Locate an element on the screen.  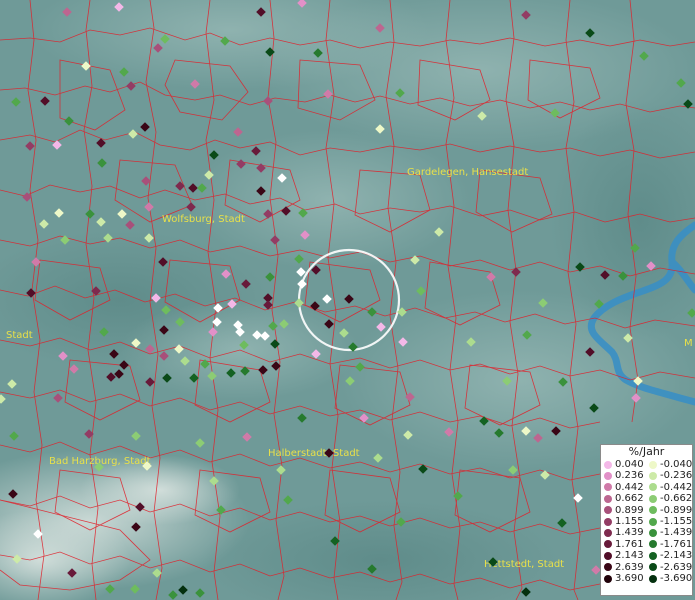
legend-value: -2.639 is located at coordinates (676, 567).